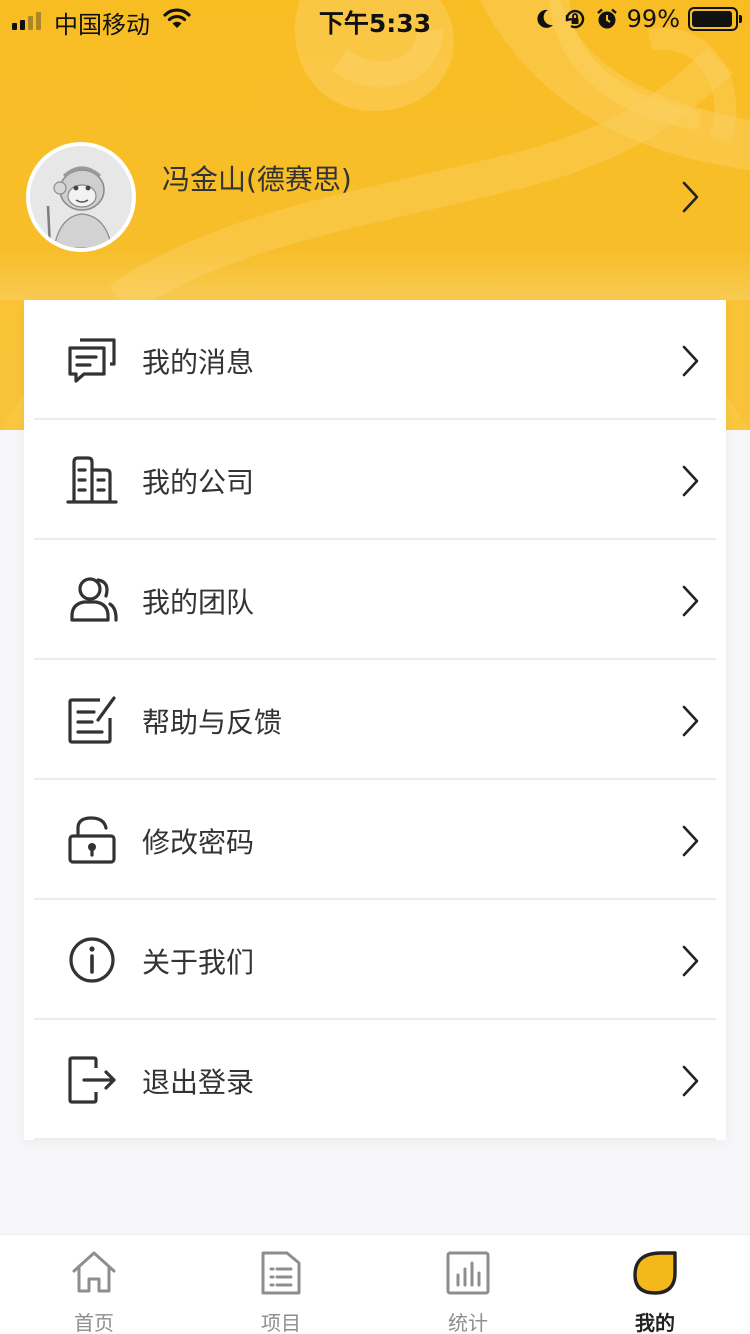 The width and height of the screenshot is (750, 1334). What do you see at coordinates (94, 1272) in the screenshot?
I see `home-icon` at bounding box center [94, 1272].